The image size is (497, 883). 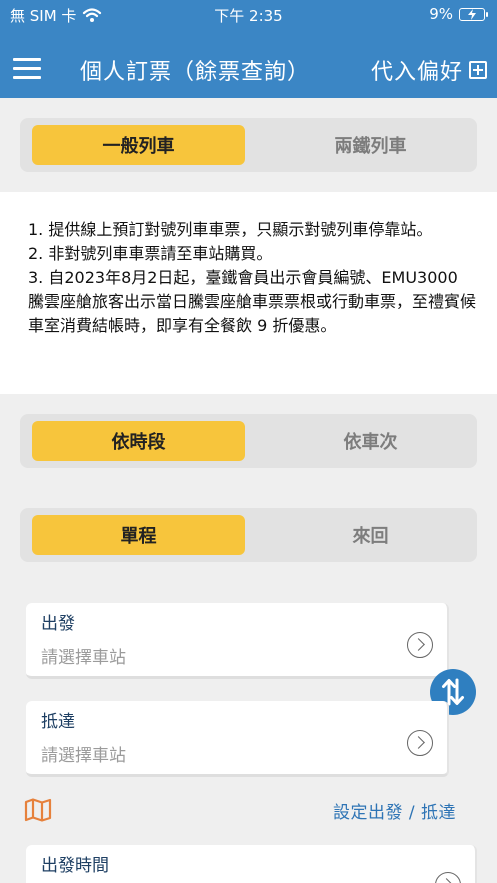 I want to click on status-bar: 無 SIM 卡 下午 2:35 9%, so click(x=248, y=15).